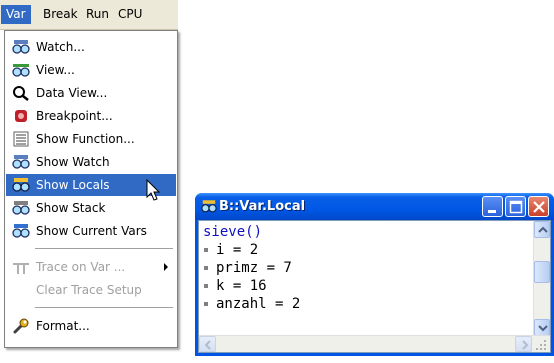  Describe the element at coordinates (71, 208) in the screenshot. I see `menu-item-label: Show Stack` at that location.